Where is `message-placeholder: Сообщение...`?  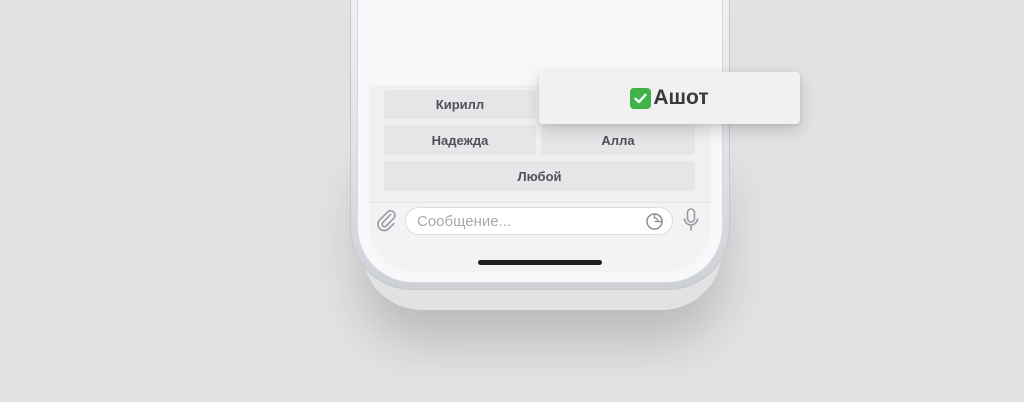 message-placeholder: Сообщение... is located at coordinates (464, 221).